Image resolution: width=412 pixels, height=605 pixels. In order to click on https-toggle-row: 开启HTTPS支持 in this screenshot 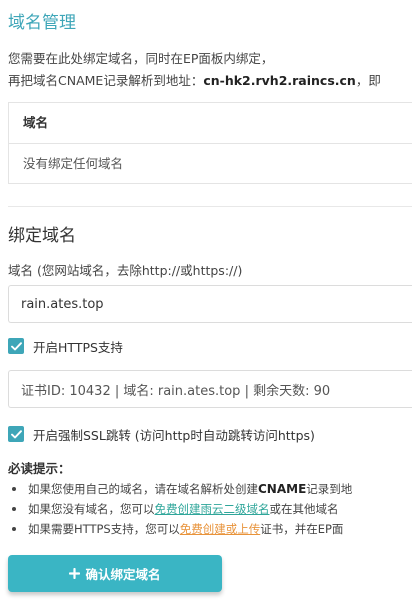, I will do `click(65, 346)`.